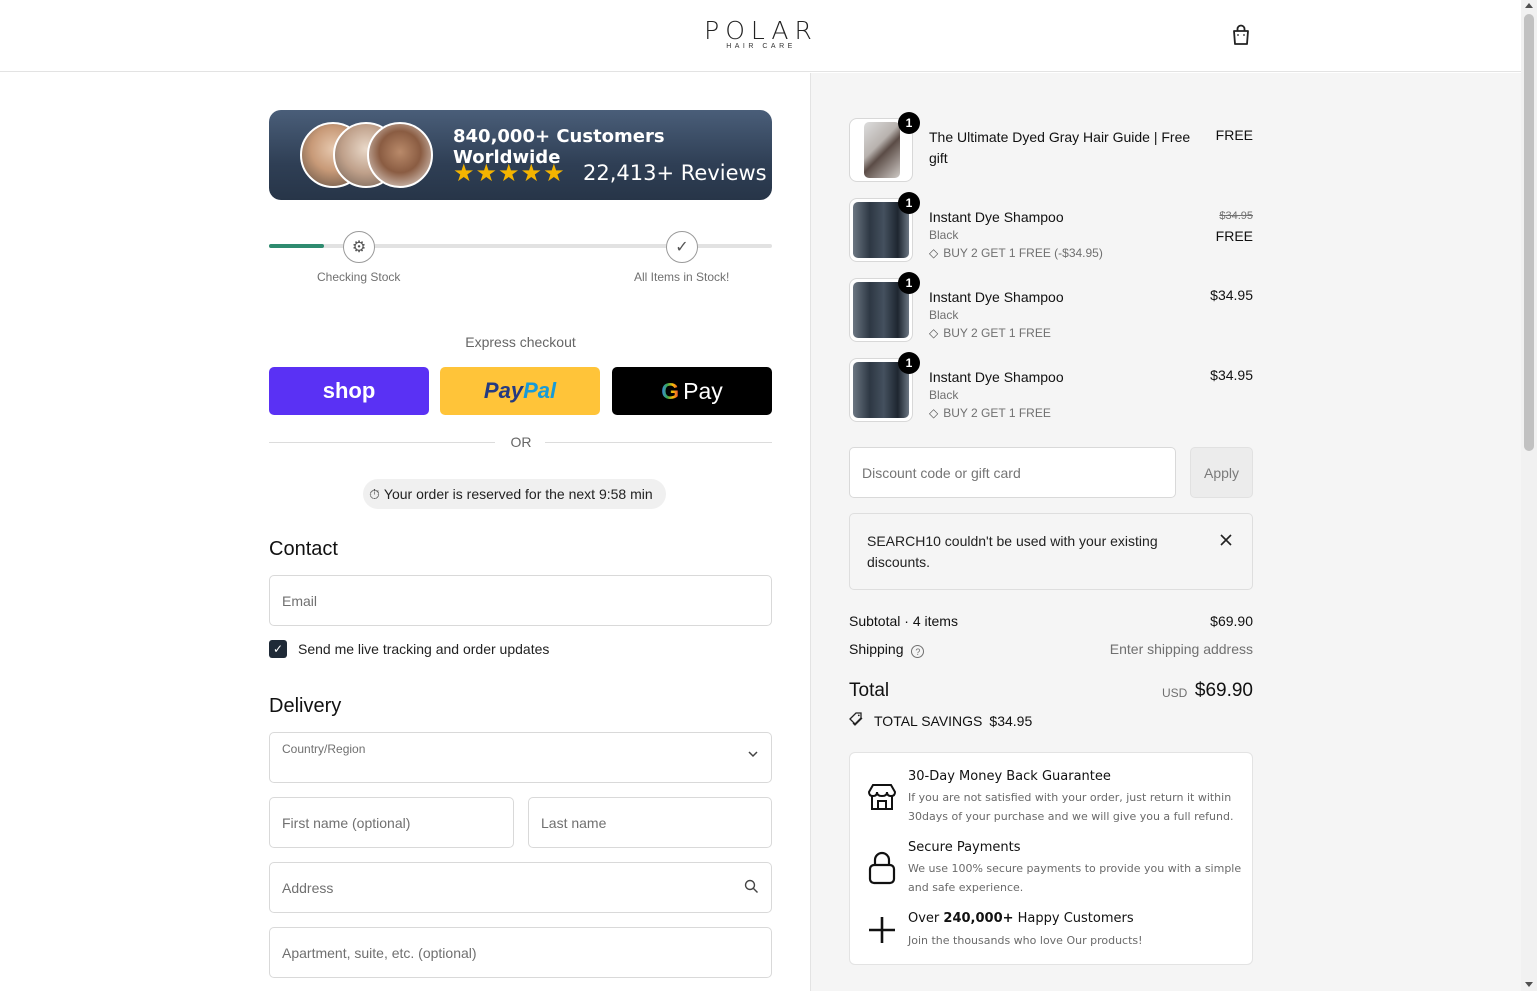  I want to click on guarantee-title-prefix: Over, so click(926, 918).